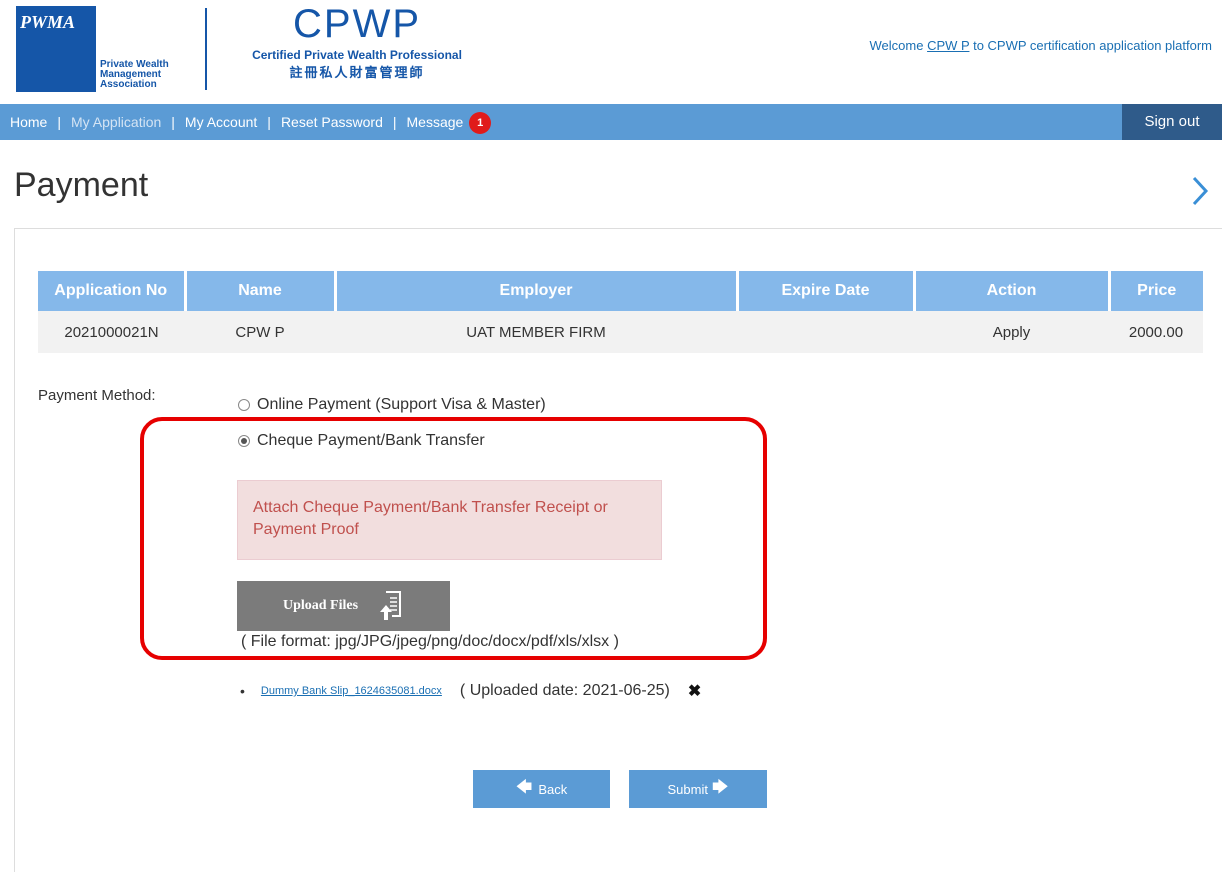  What do you see at coordinates (320, 605) in the screenshot?
I see `upload-files-label: Upload Files` at bounding box center [320, 605].